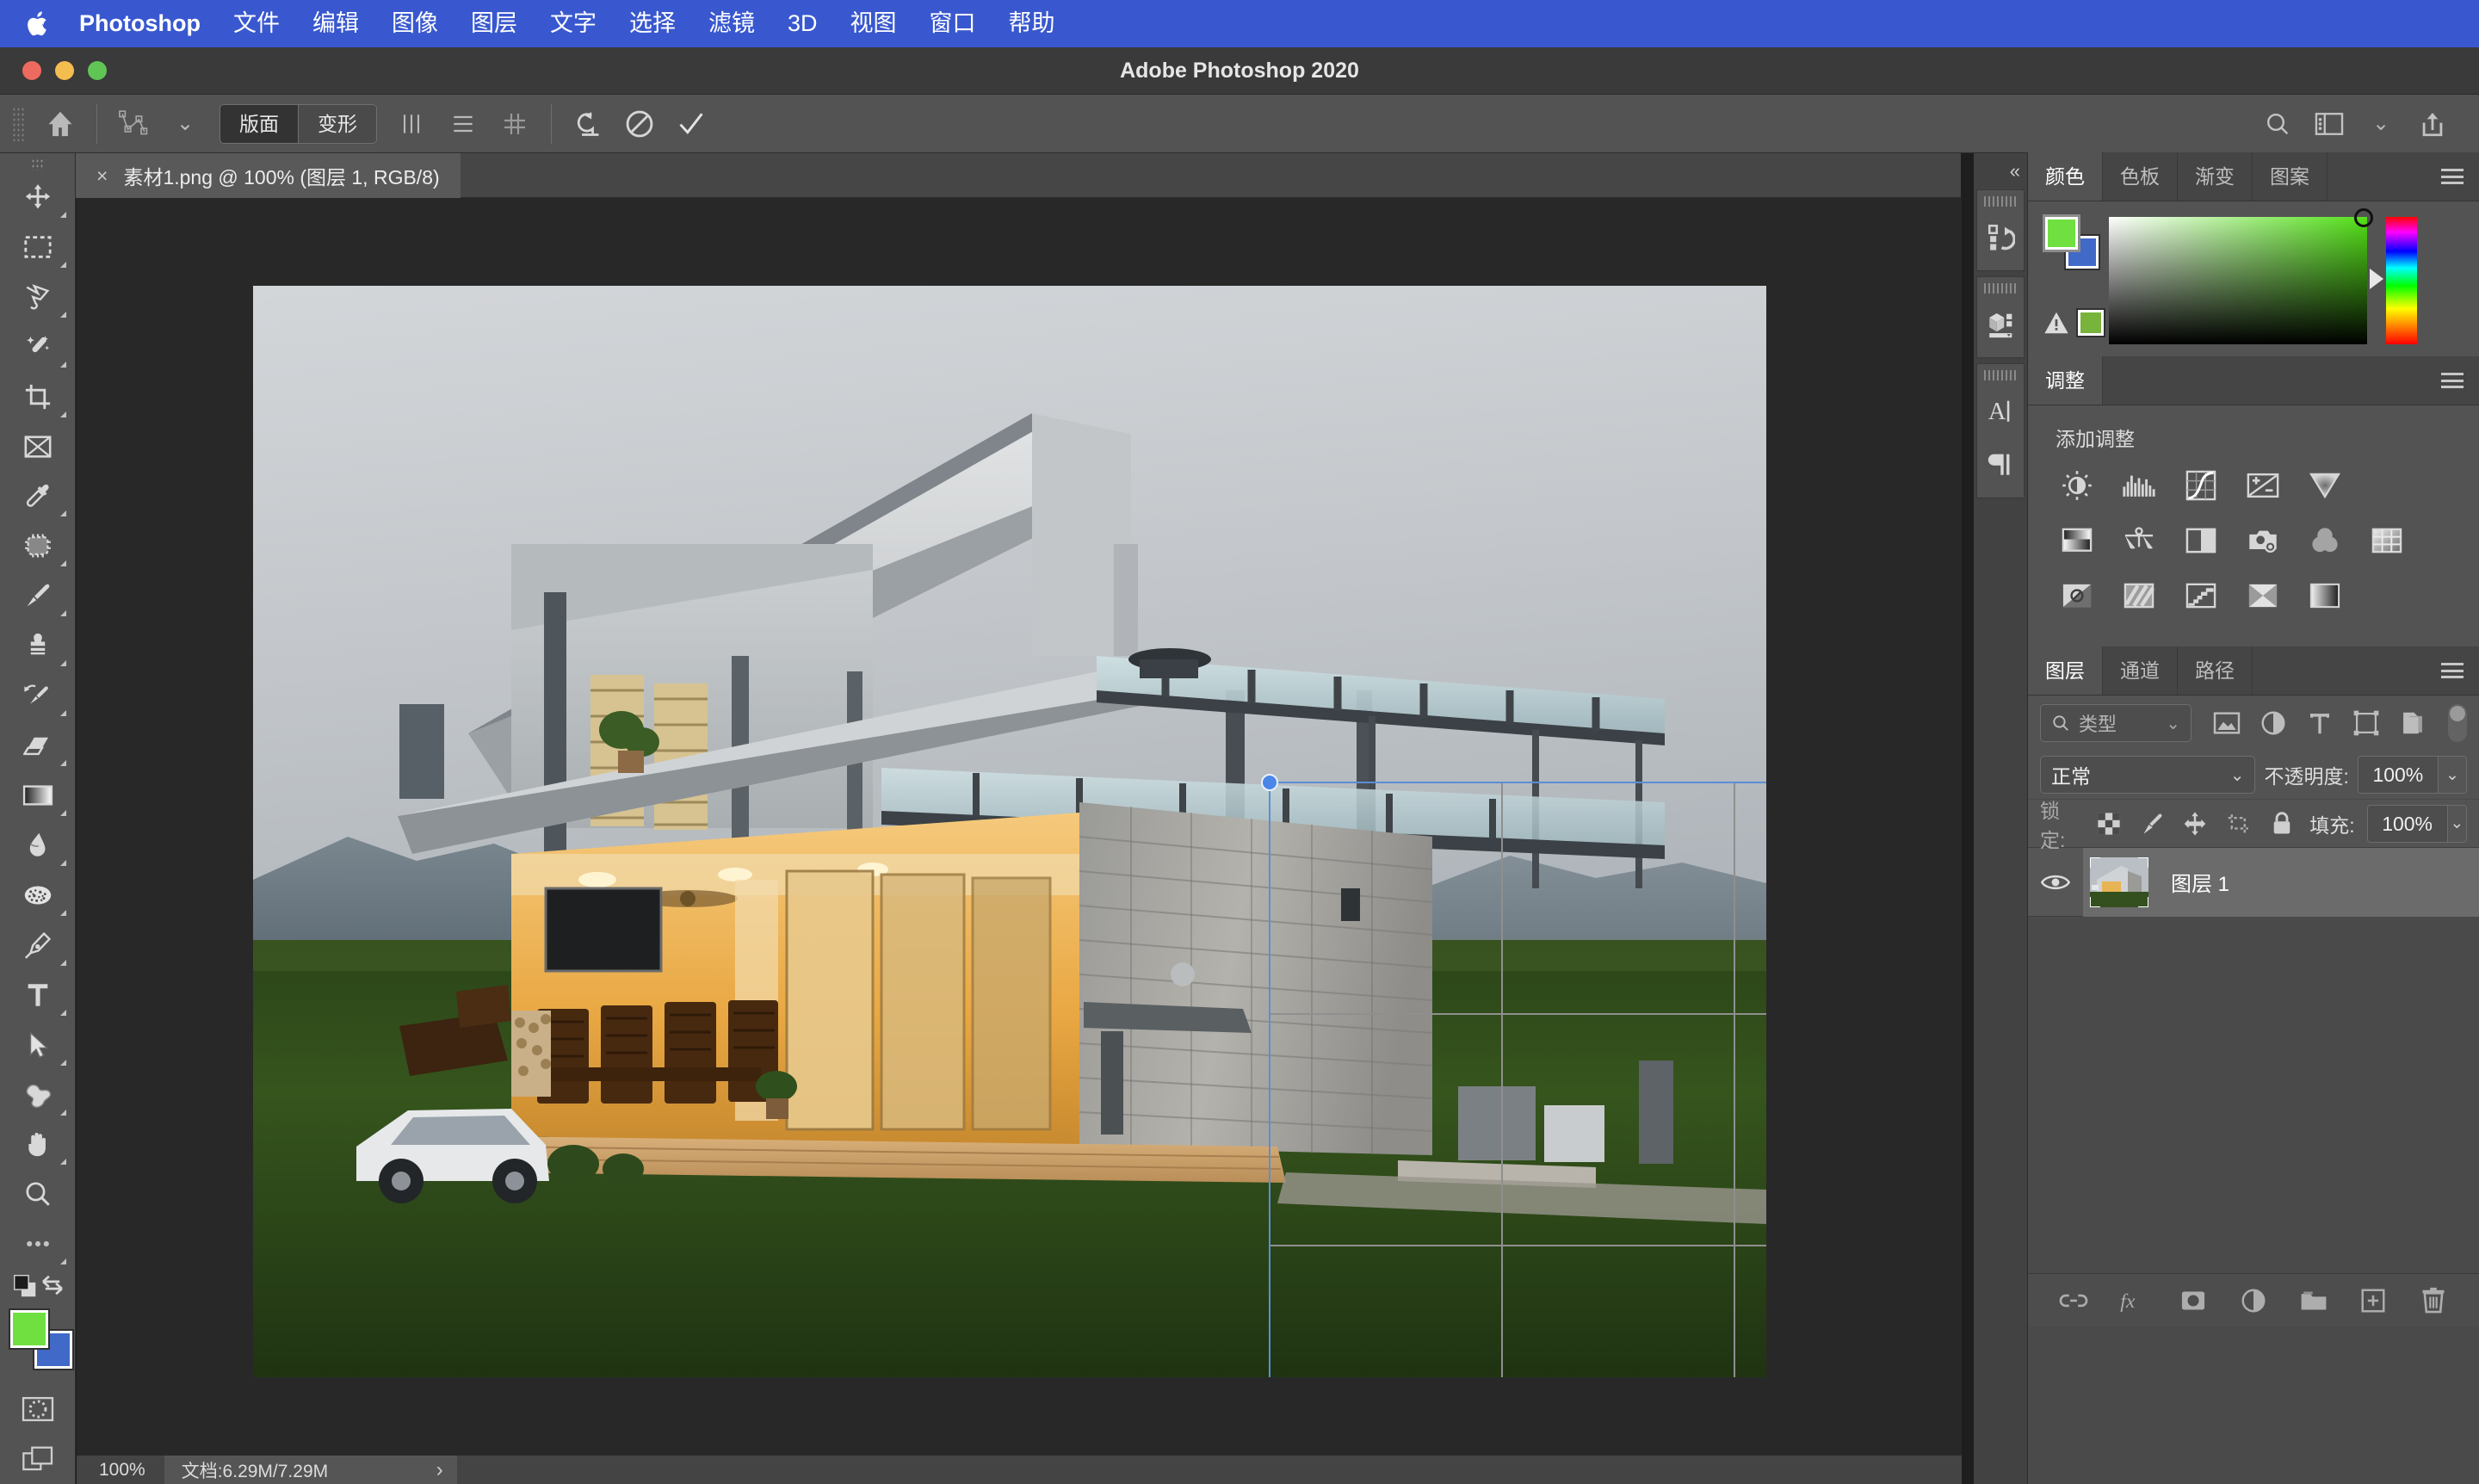 The height and width of the screenshot is (1484, 2479). Describe the element at coordinates (2387, 540) in the screenshot. I see `color-lookup-adjustment-icon` at that location.